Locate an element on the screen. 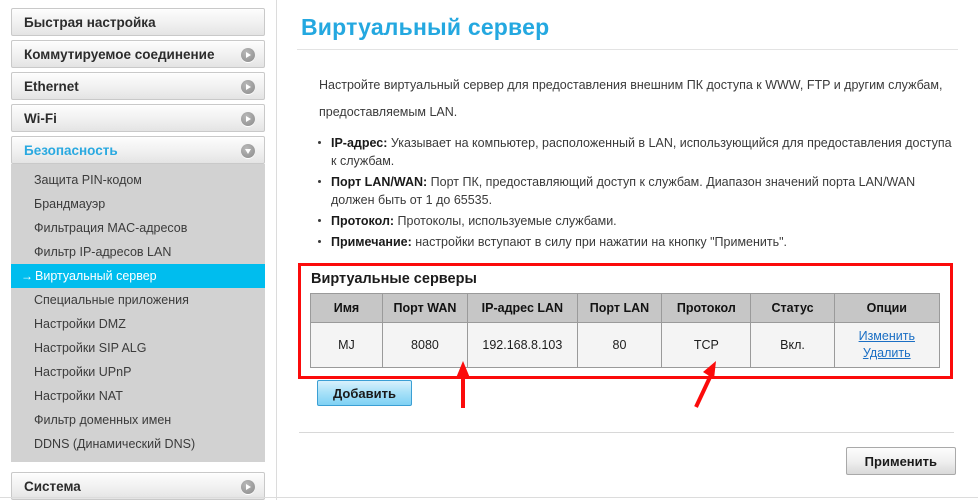  sidebar-item-pin-protection: Защита PIN-кодом is located at coordinates (138, 180).